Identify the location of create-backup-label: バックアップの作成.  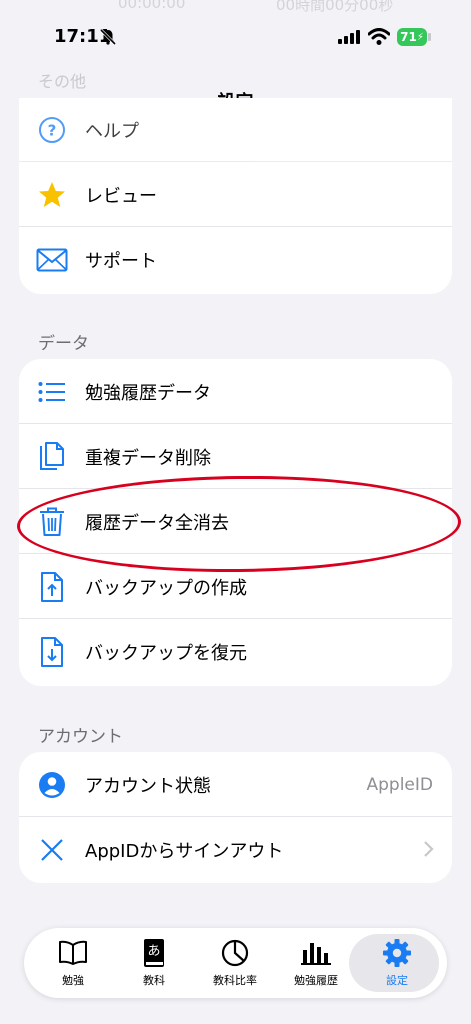
(166, 588).